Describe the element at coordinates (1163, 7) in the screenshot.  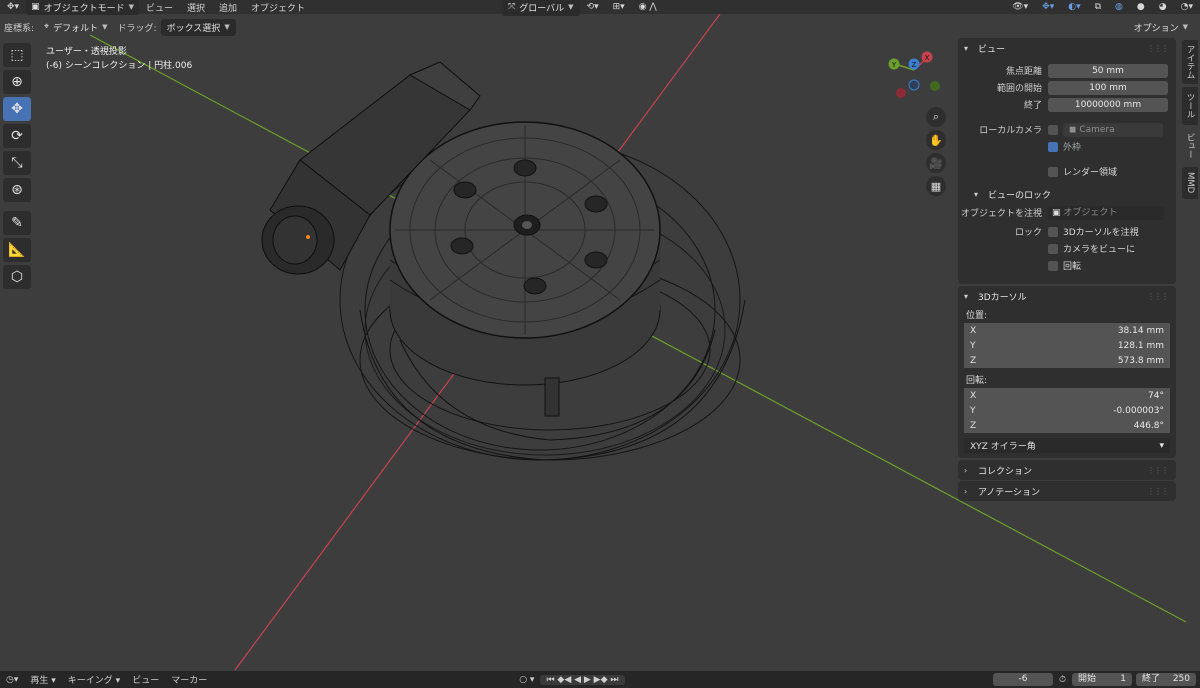
I see `shading-material-icon: ◕` at that location.